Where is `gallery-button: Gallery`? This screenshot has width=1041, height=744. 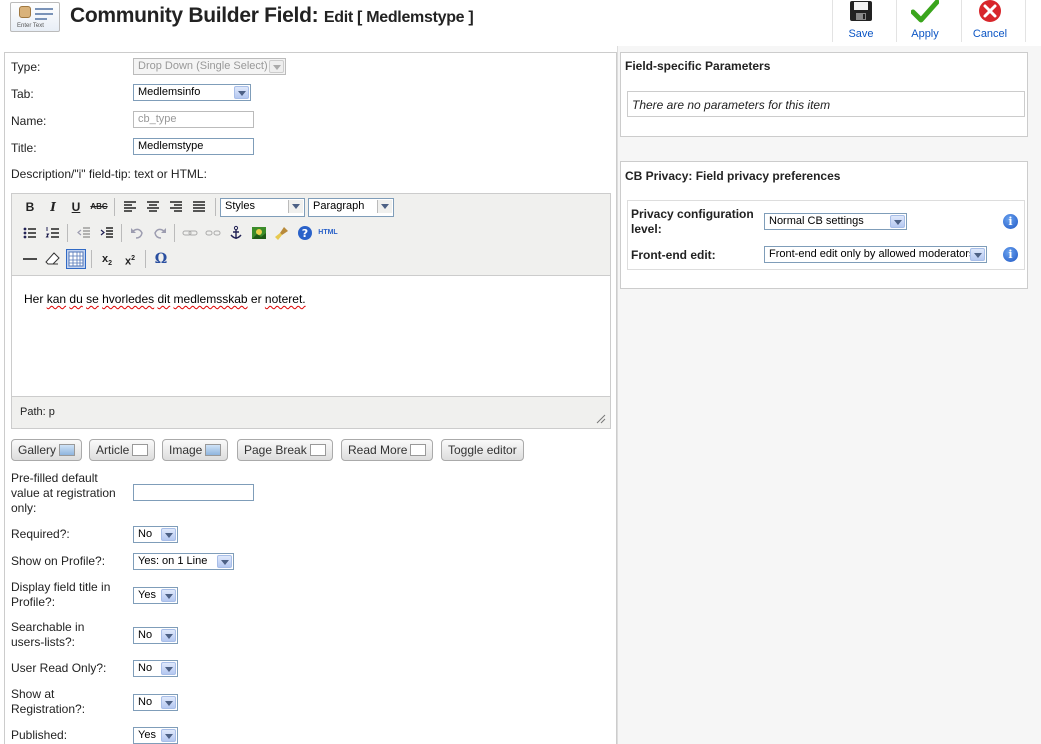 gallery-button: Gallery is located at coordinates (47, 450).